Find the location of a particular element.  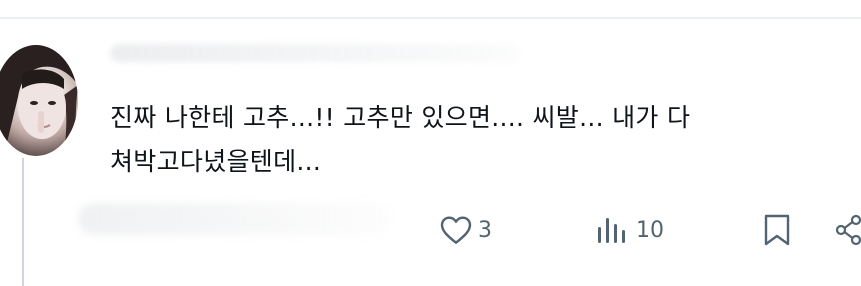

like-button: 3 is located at coordinates (466, 230).